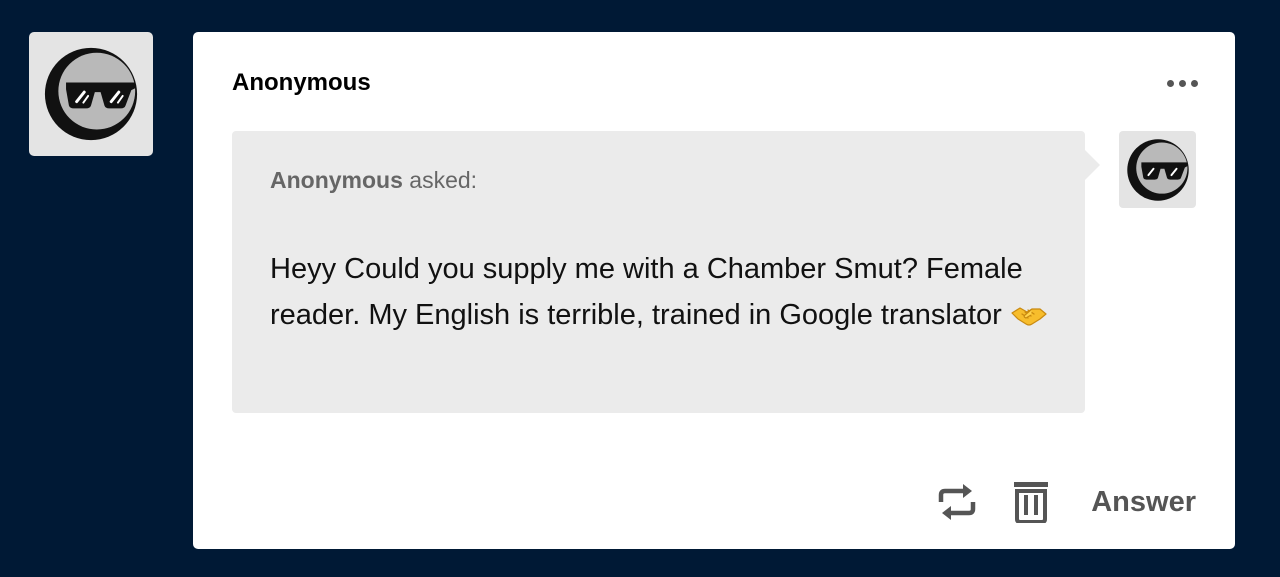  I want to click on reblog-icon, so click(957, 502).